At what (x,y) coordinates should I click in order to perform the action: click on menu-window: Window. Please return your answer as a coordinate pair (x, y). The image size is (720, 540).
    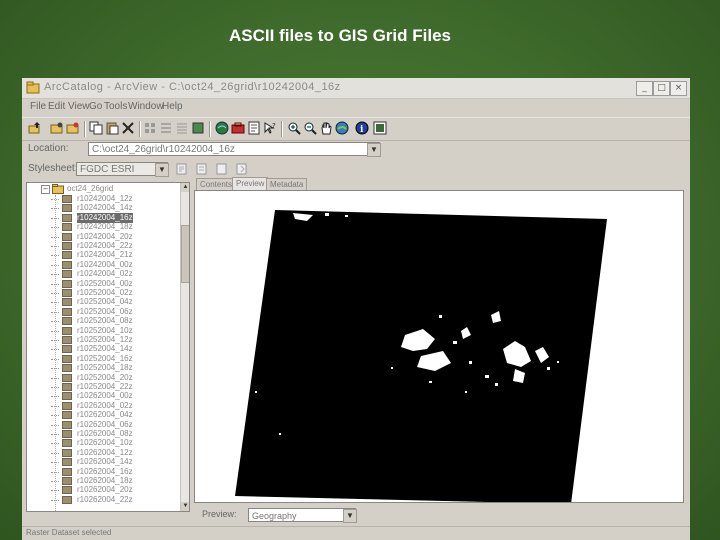
    Looking at the image, I should click on (146, 106).